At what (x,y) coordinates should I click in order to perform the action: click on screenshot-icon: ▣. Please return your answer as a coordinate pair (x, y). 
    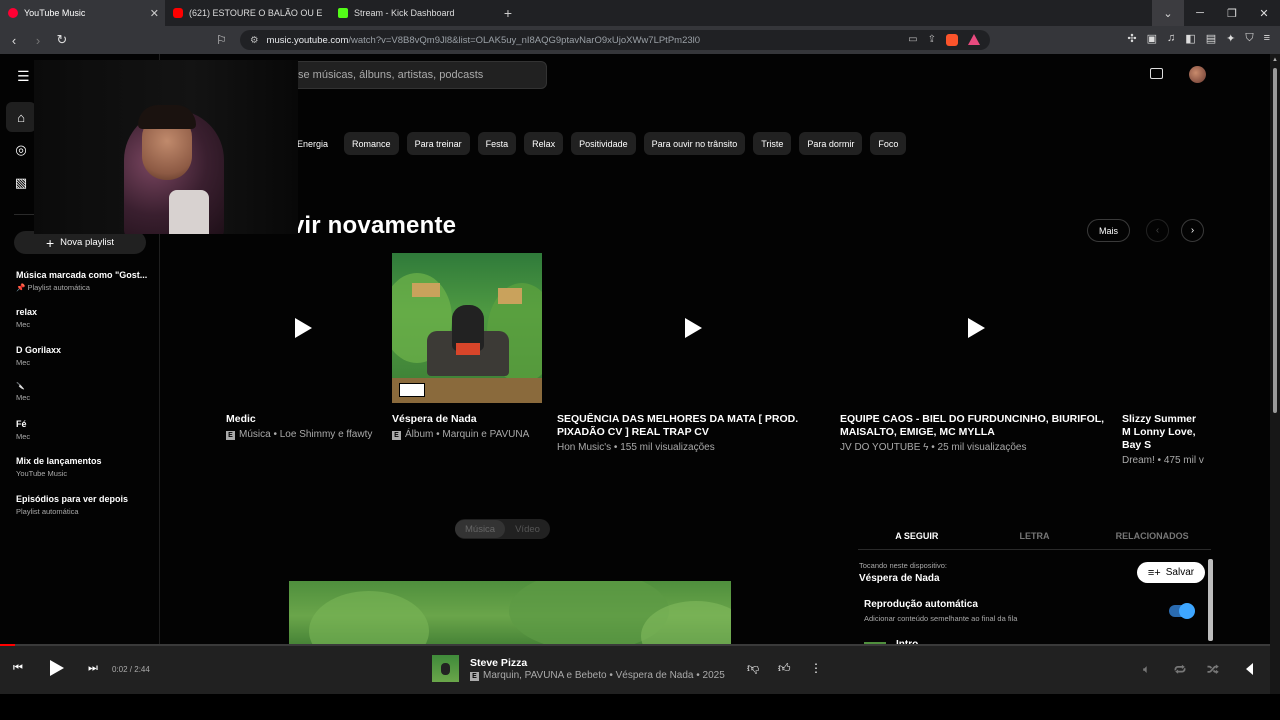
    Looking at the image, I should click on (1152, 38).